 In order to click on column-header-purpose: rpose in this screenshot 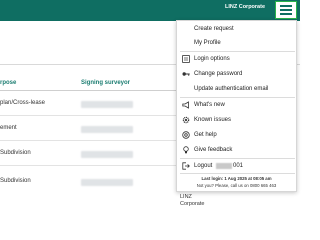, I will do `click(8, 83)`.